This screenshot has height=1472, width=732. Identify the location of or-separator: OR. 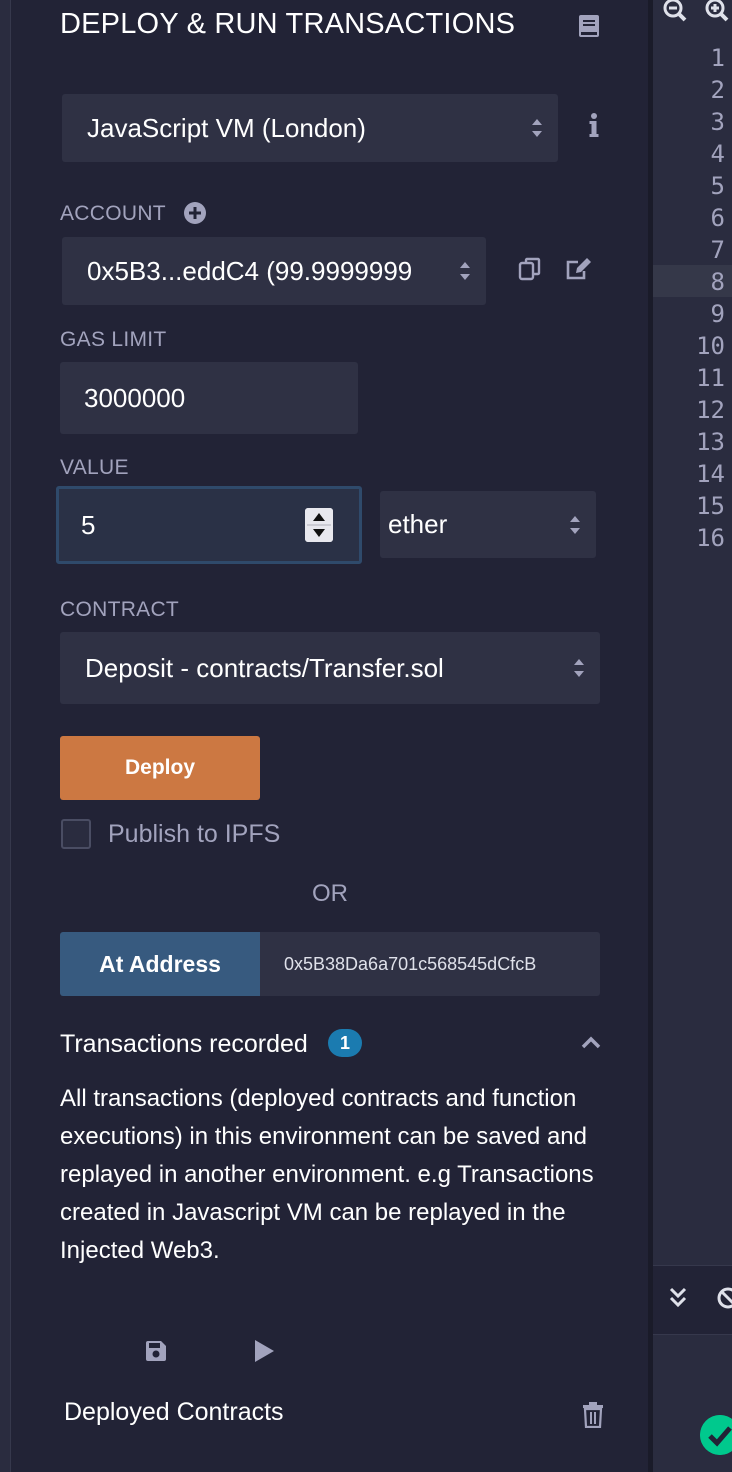
(330, 893).